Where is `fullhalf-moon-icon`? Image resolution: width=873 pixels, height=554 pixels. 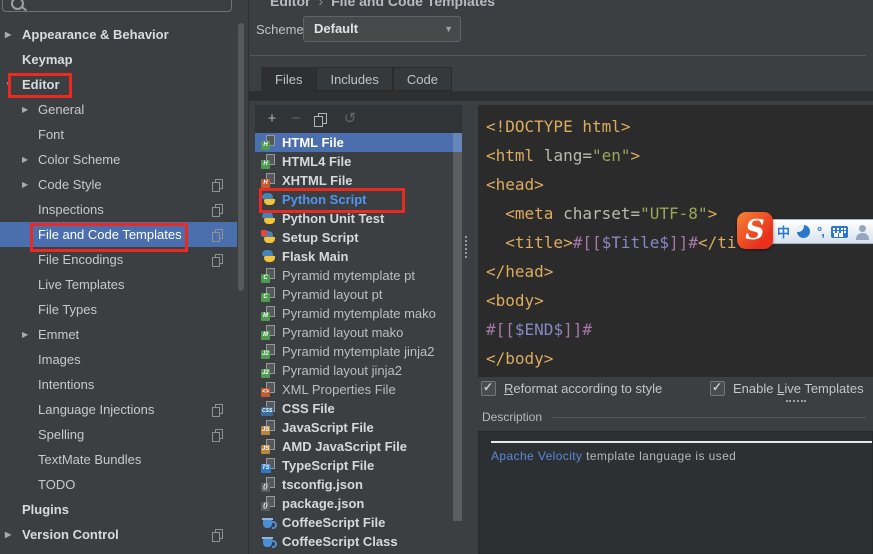
fullhalf-moon-icon is located at coordinates (804, 231).